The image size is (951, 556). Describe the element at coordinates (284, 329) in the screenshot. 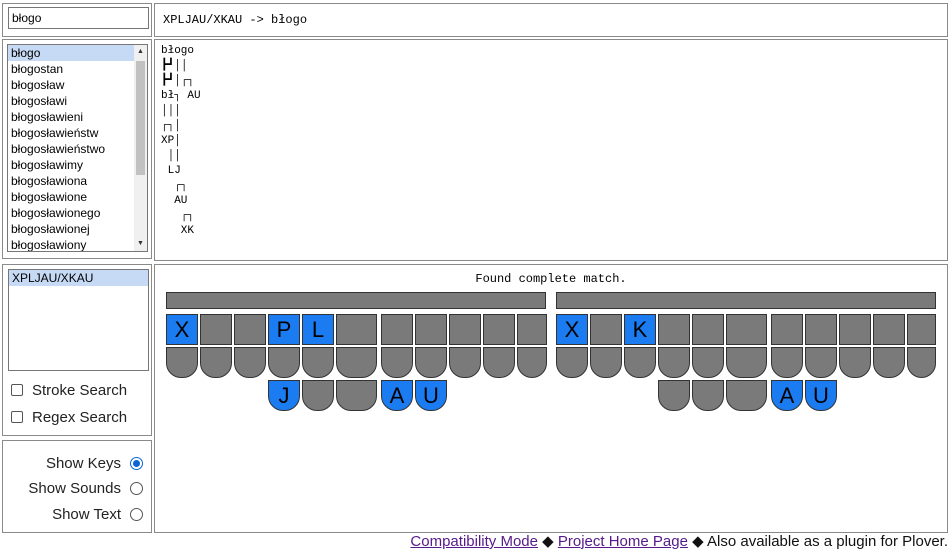

I see `steno-key-top: P` at that location.